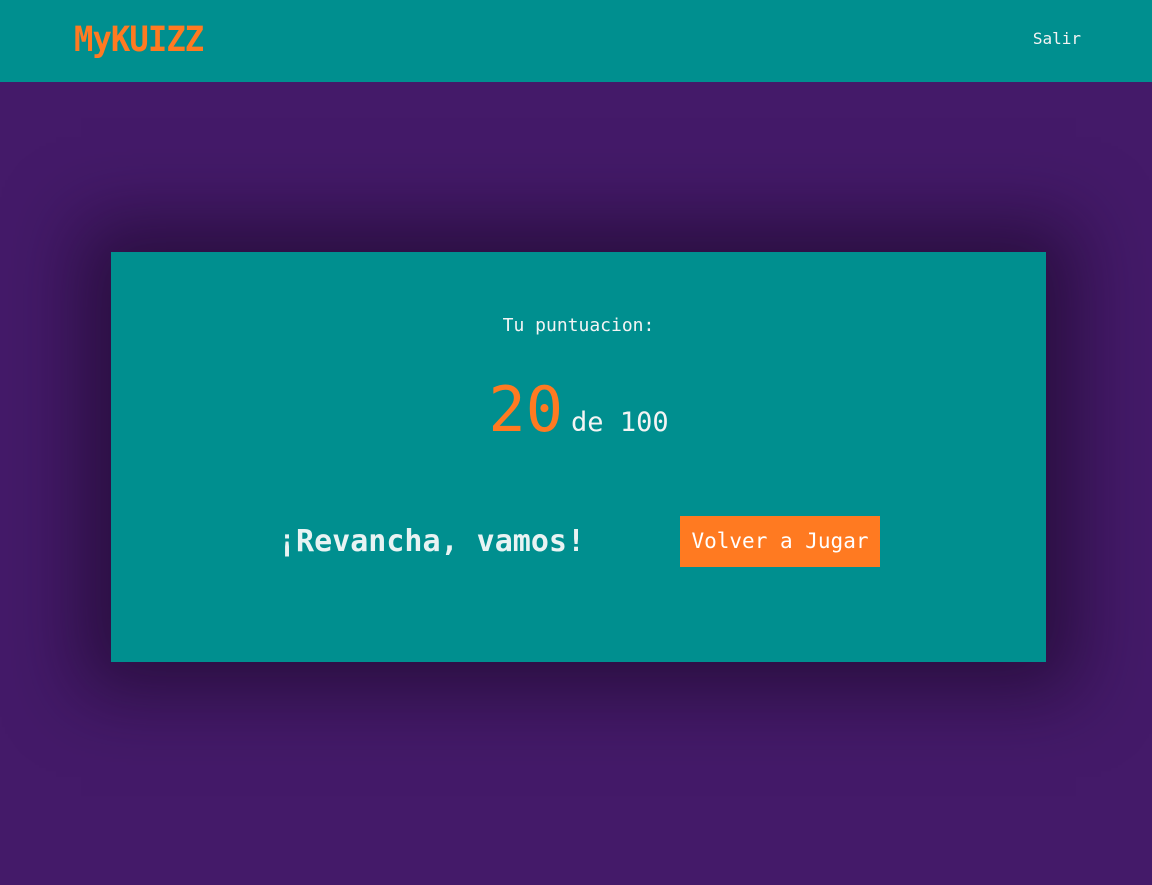 This screenshot has height=885, width=1152. Describe the element at coordinates (780, 541) in the screenshot. I see `play-again-button: Volver a Jugar` at that location.